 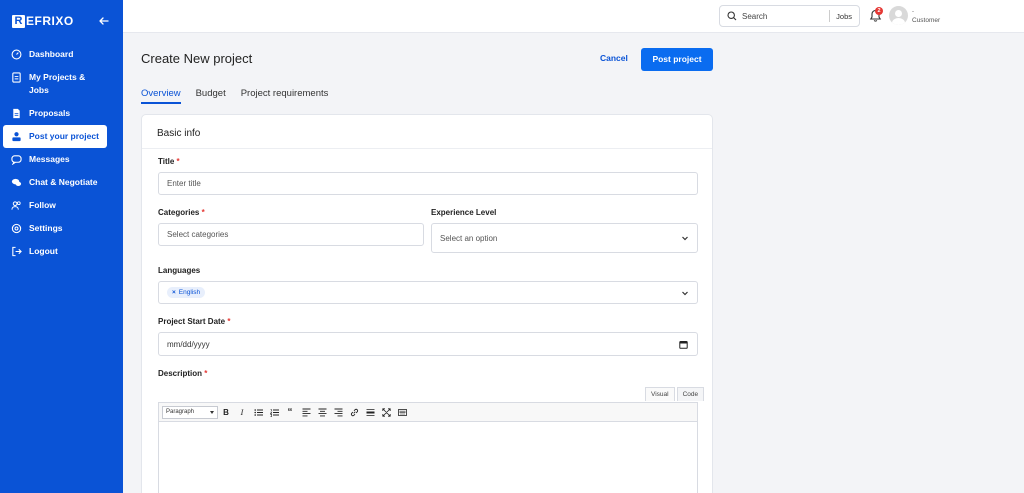 I want to click on tab-project-requirements: Project requirements, so click(x=285, y=96).